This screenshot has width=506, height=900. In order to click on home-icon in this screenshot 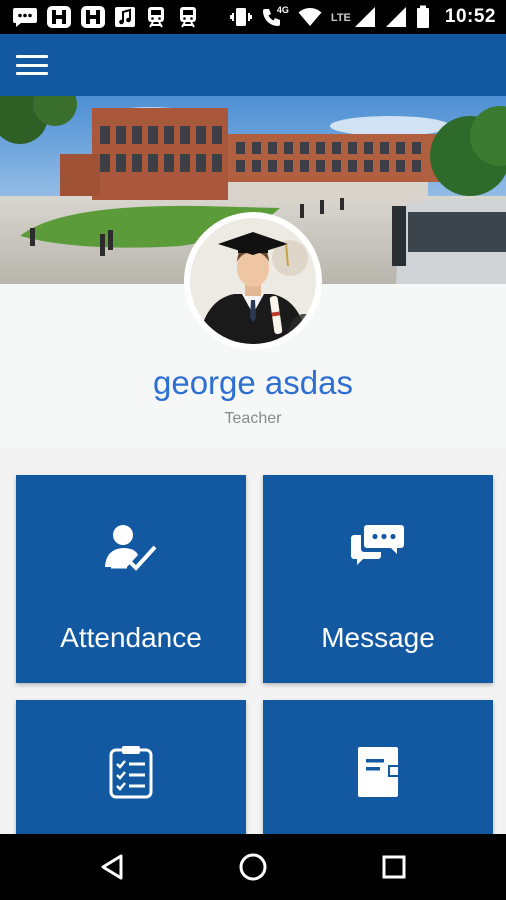, I will do `click(253, 867)`.